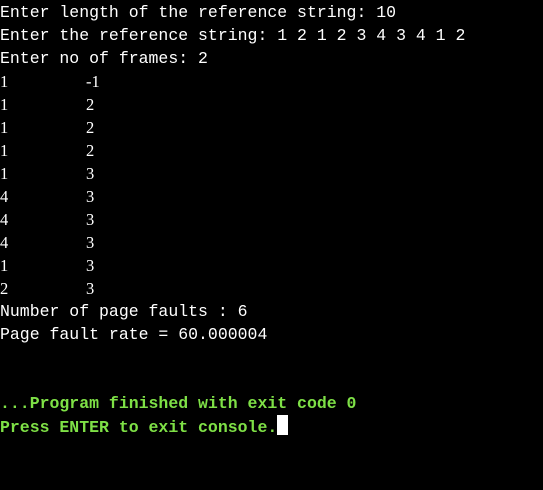 This screenshot has height=490, width=543. What do you see at coordinates (283, 425) in the screenshot?
I see `text-cursor` at bounding box center [283, 425].